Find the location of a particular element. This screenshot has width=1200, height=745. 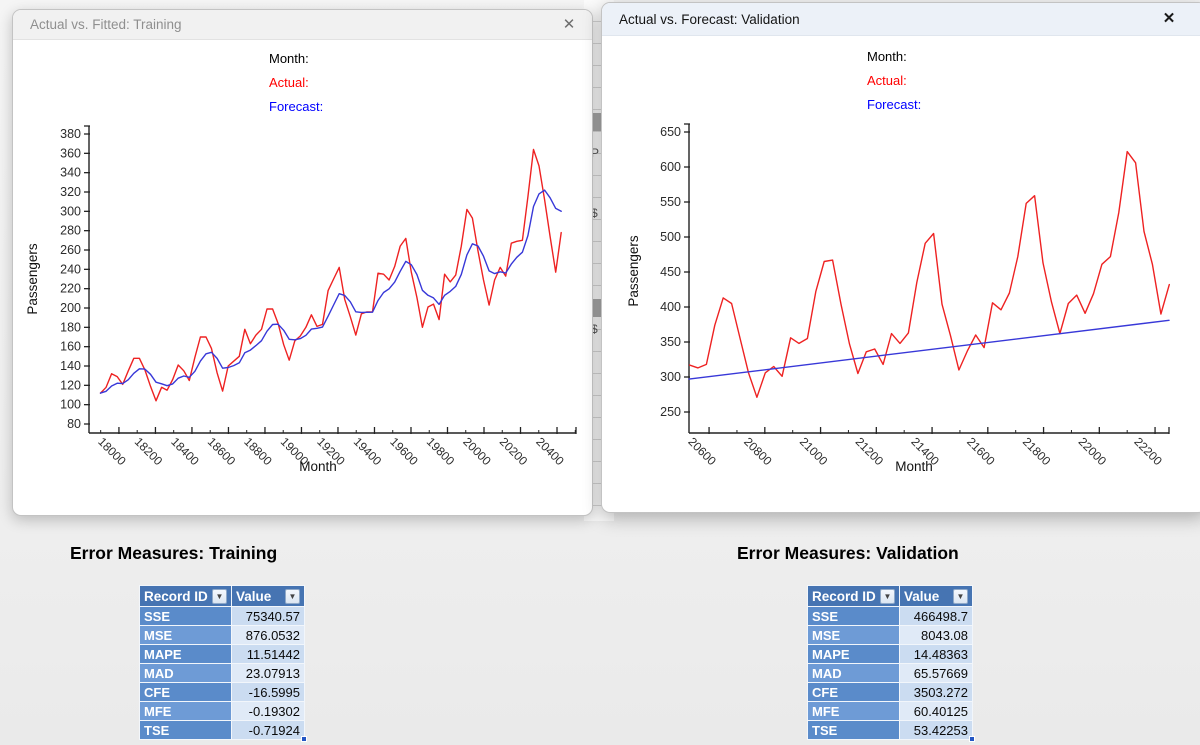

value-cell: 75340.57 is located at coordinates (268, 616).